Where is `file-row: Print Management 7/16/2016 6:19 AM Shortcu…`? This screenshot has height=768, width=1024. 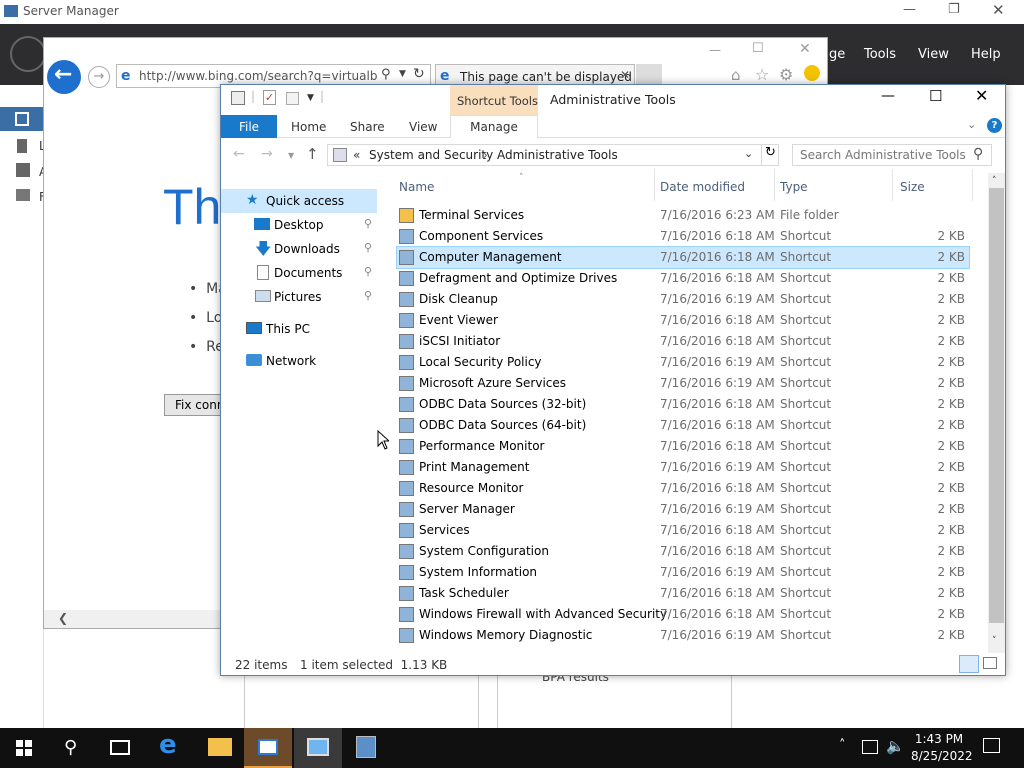
file-row: Print Management 7/16/2016 6:19 AM Shortcu… is located at coordinates (683, 467).